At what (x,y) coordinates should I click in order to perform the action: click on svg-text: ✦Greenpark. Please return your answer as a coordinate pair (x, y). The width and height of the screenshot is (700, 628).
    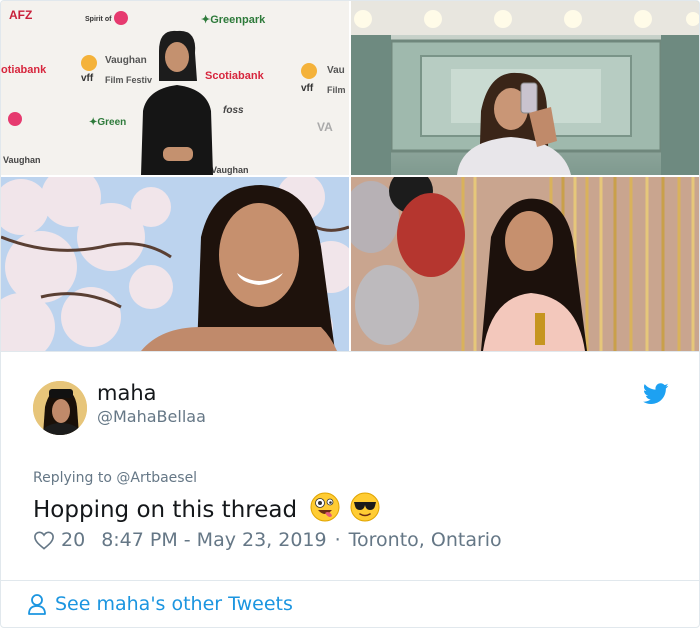
    Looking at the image, I should click on (233, 20).